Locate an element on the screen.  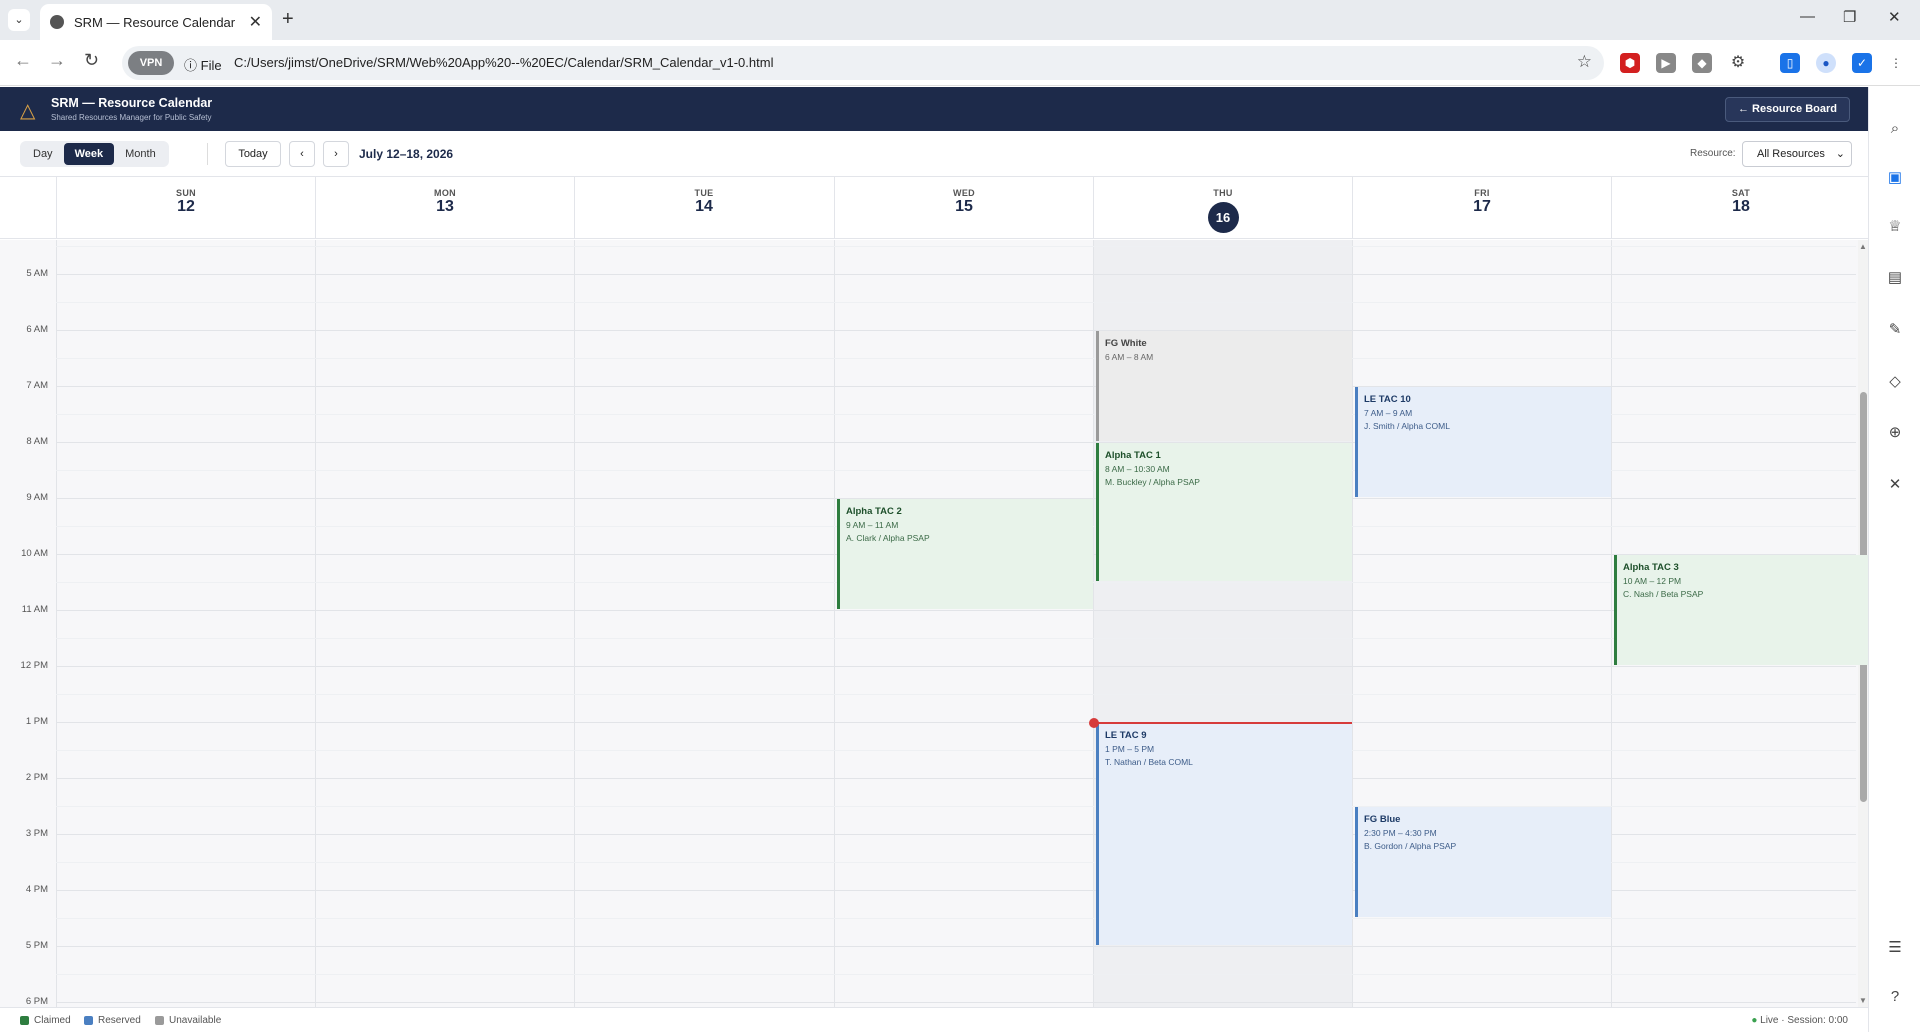
trophy-icon: ♕ is located at coordinates (1895, 227).